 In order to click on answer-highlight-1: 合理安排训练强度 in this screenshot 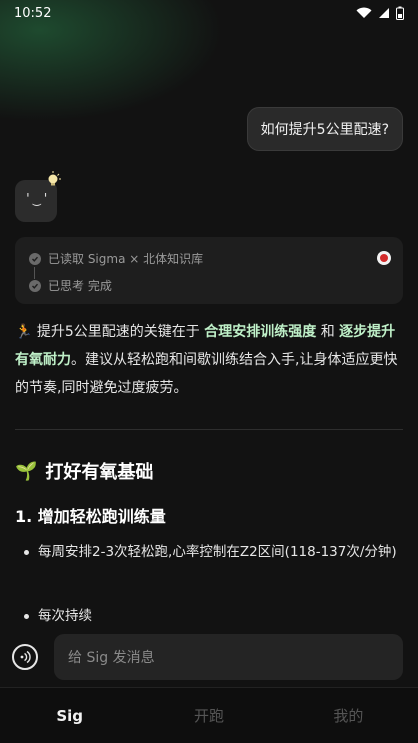, I will do `click(260, 332)`.